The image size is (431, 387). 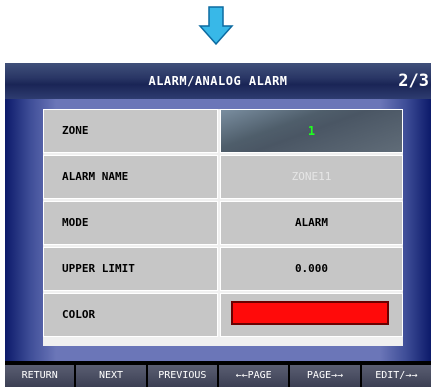 What do you see at coordinates (311, 223) in the screenshot?
I see `mode-value: ALARM` at bounding box center [311, 223].